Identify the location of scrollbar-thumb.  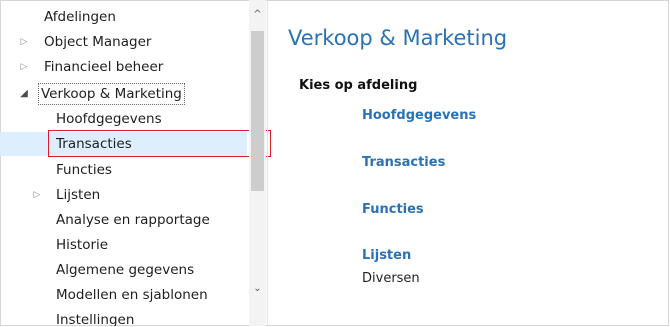
(257, 111).